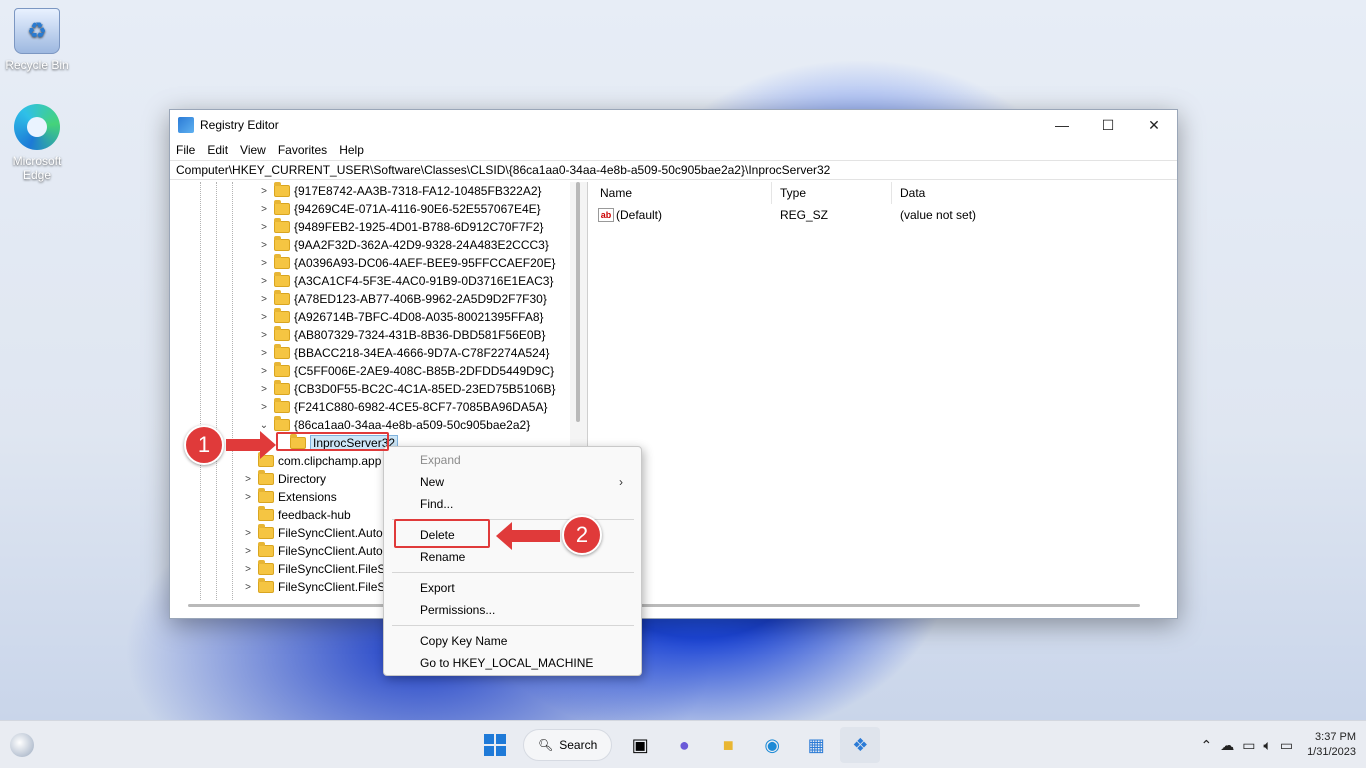  I want to click on menu-bar: File Edit View Favorites Help, so click(673, 150).